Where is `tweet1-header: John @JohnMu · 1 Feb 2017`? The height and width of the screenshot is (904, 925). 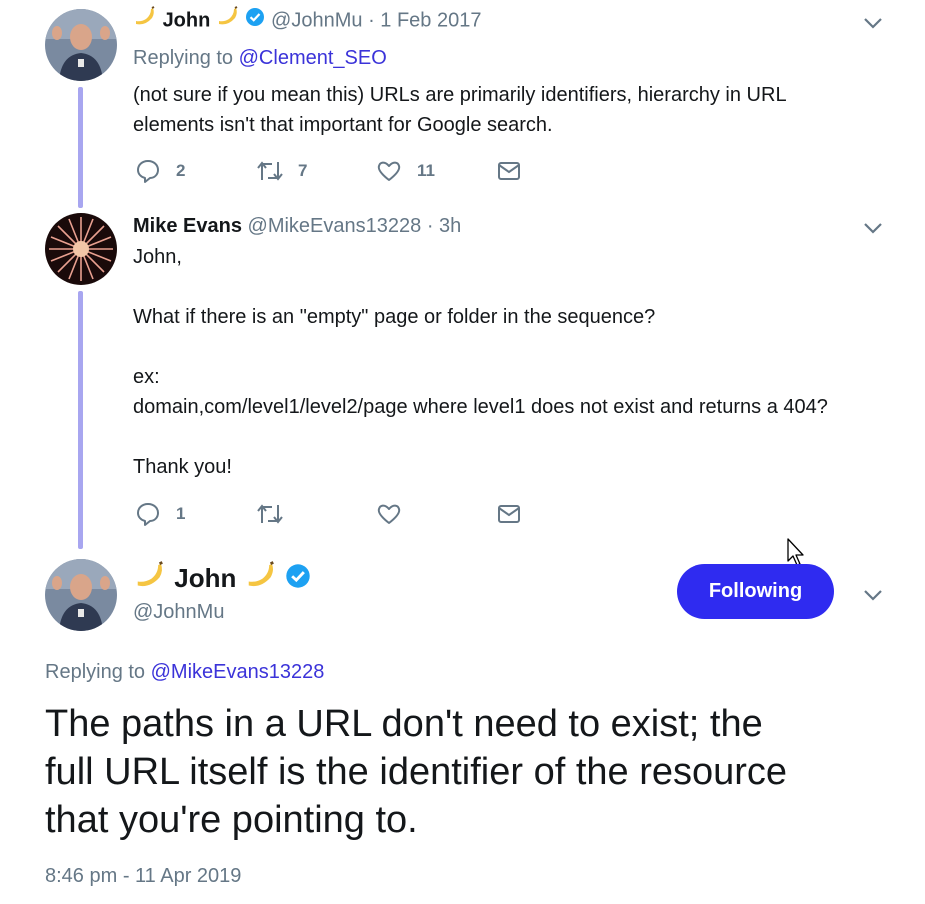
tweet1-header: John @JohnMu · 1 Feb 2017 is located at coordinates (307, 20).